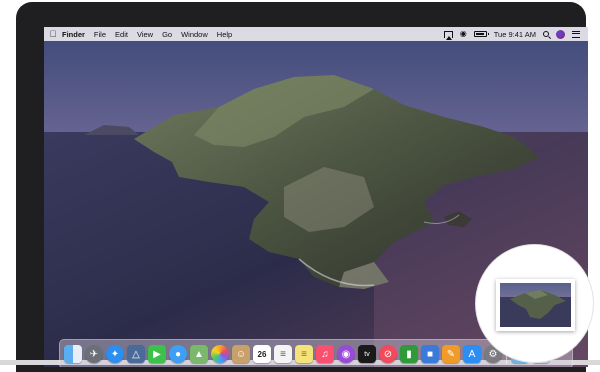  Describe the element at coordinates (463, 34) in the screenshot. I see `wifi-icon: ◉` at that location.